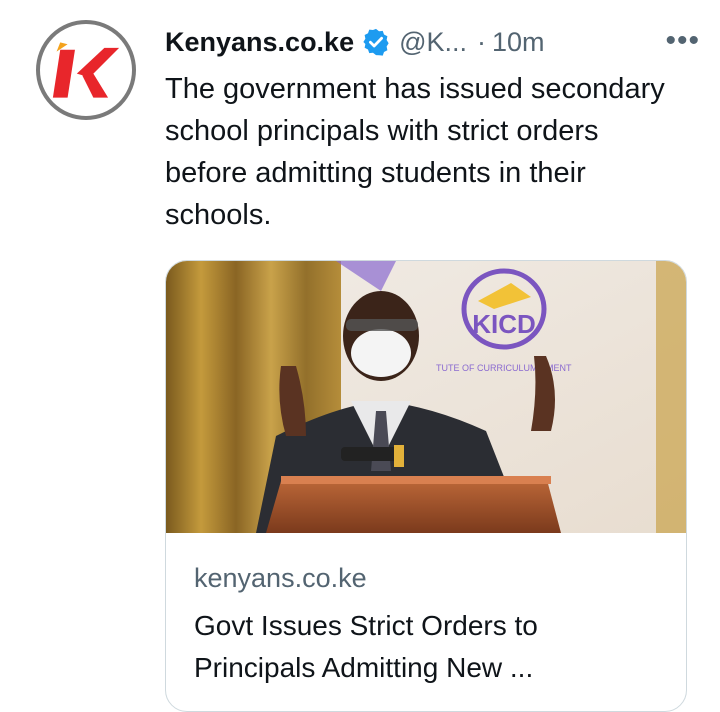 The image size is (720, 712). What do you see at coordinates (504, 324) in the screenshot?
I see `kicd-logo-text: KICD` at bounding box center [504, 324].